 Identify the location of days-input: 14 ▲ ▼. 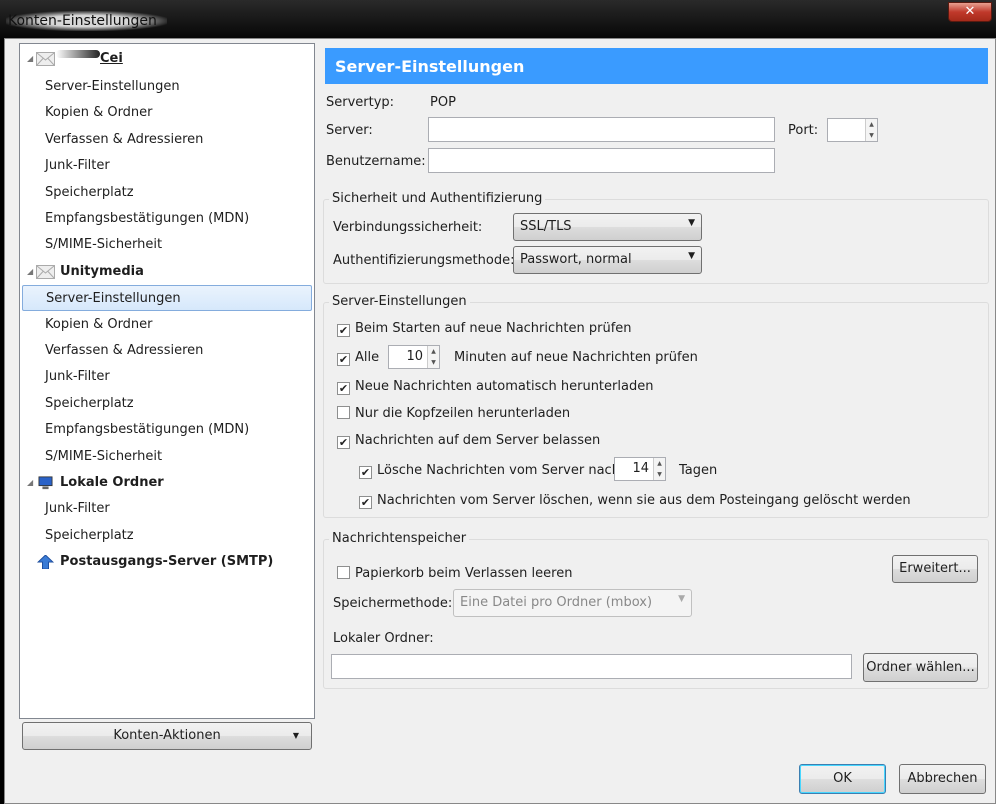
(640, 469).